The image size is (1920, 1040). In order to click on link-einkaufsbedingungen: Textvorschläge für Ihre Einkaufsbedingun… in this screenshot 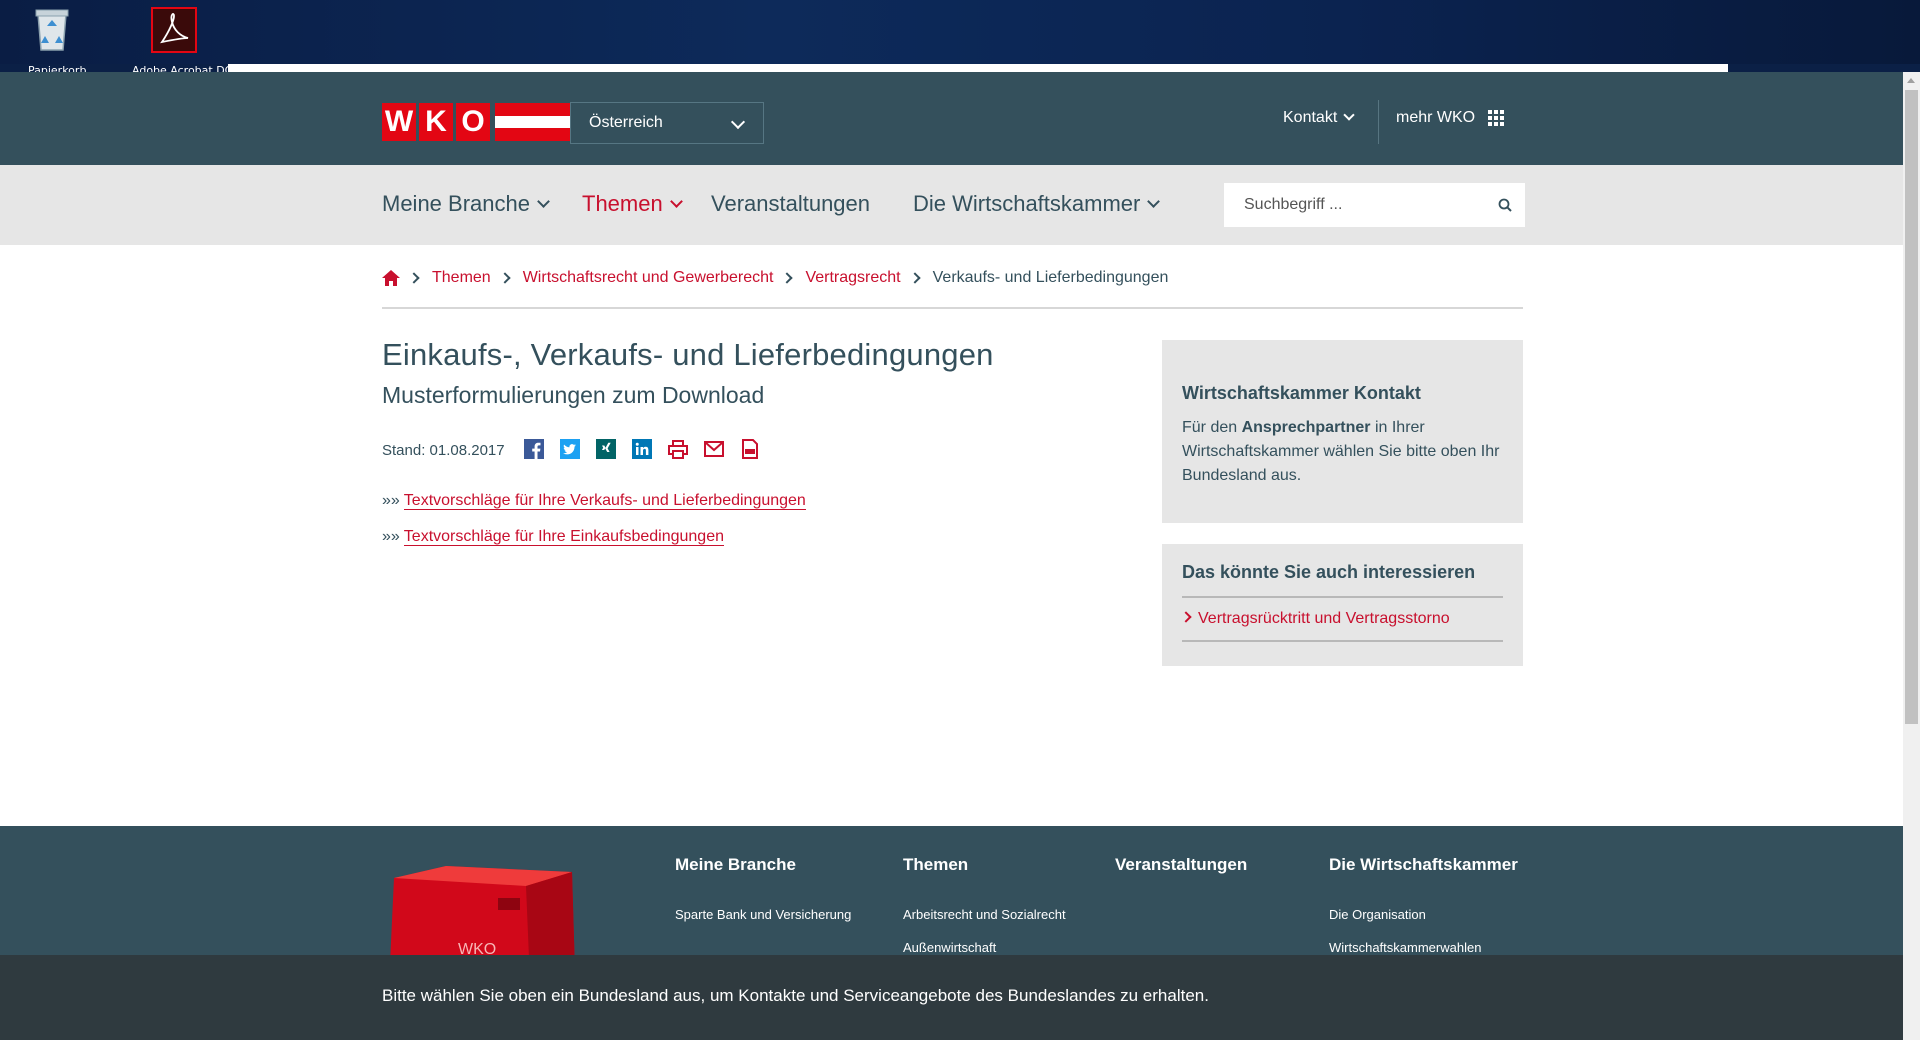, I will do `click(563, 537)`.